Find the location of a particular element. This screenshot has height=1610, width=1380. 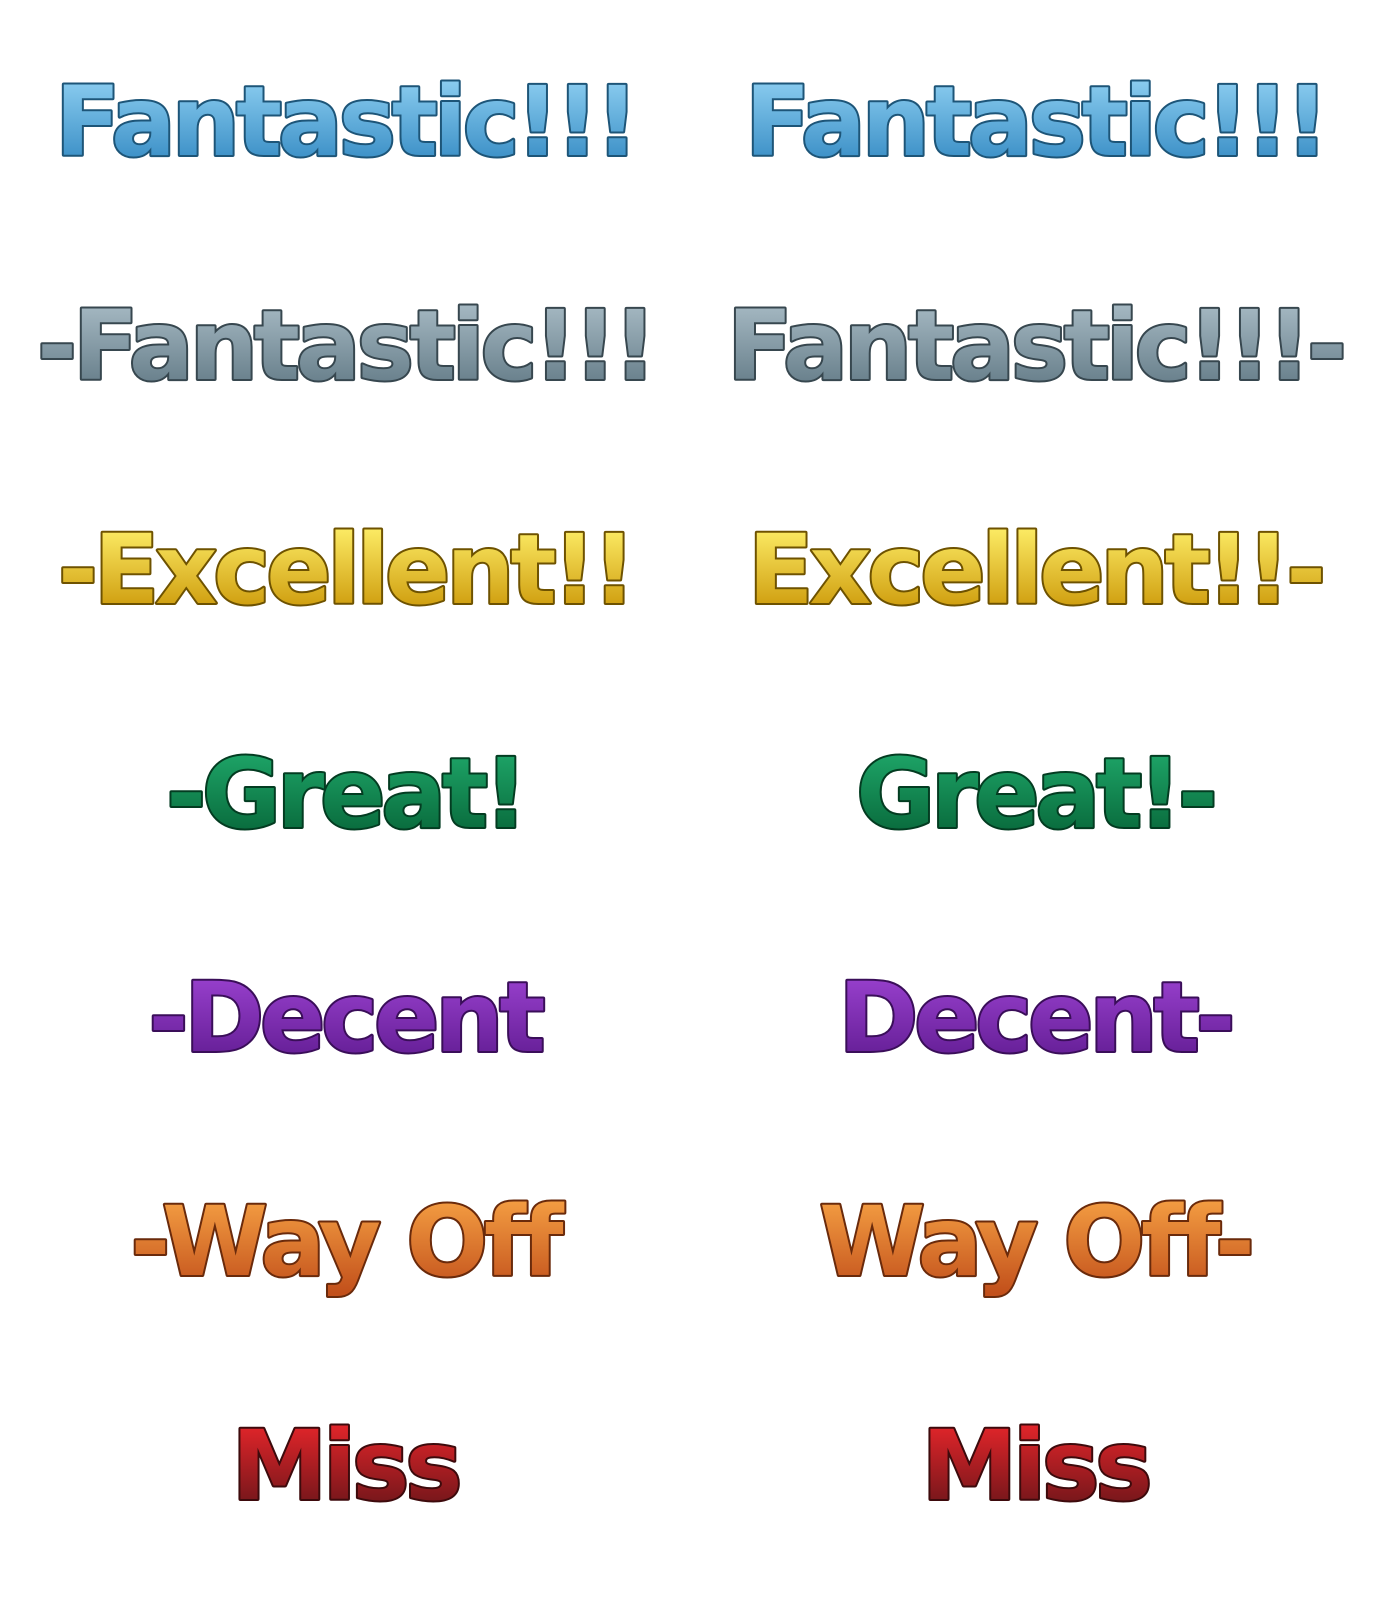

judgment-fantastic-white-right: Fantastic!!!- is located at coordinates (1035, 346).